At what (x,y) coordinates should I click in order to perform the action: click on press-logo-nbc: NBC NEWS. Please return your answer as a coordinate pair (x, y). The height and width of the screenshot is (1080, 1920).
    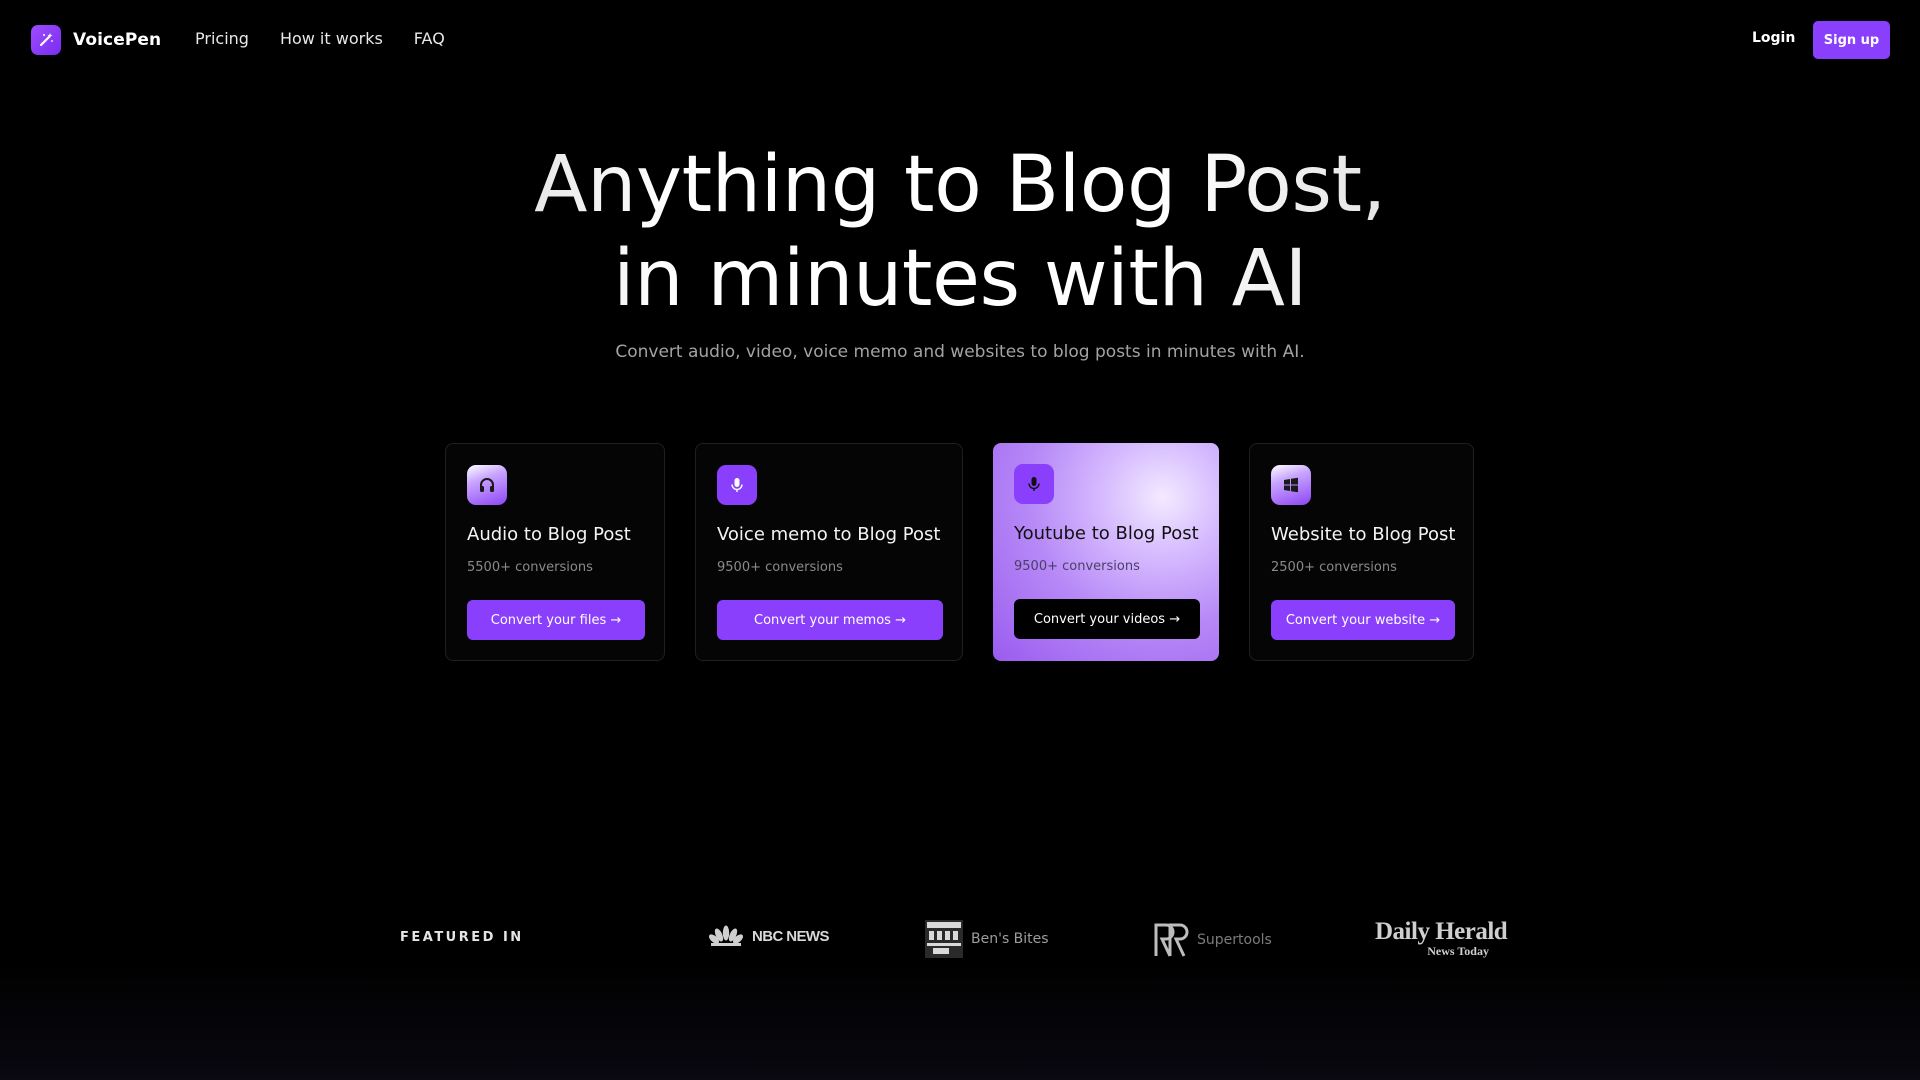
    Looking at the image, I should click on (768, 936).